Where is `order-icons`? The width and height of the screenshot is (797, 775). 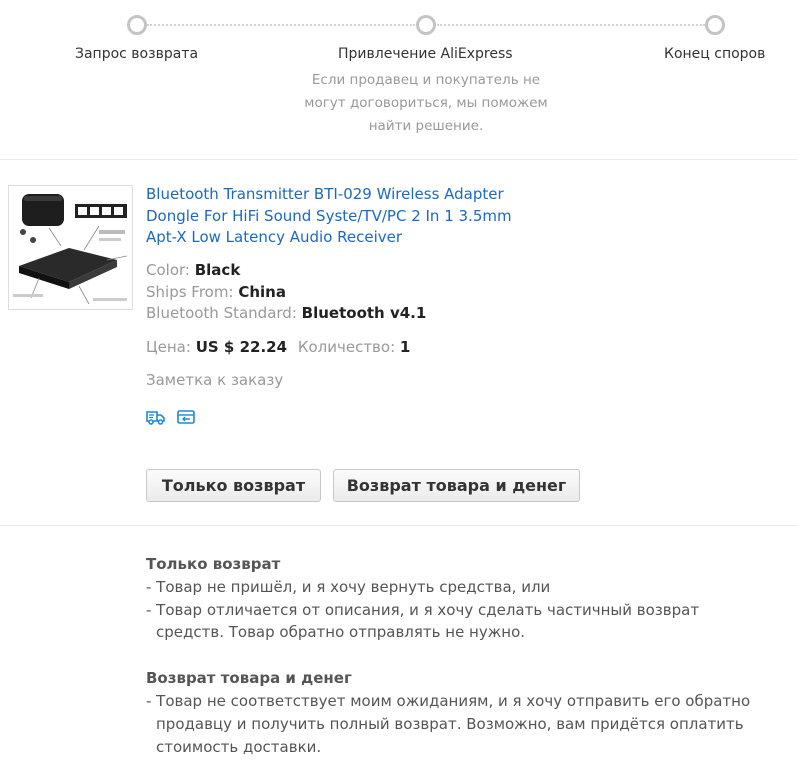 order-icons is located at coordinates (171, 417).